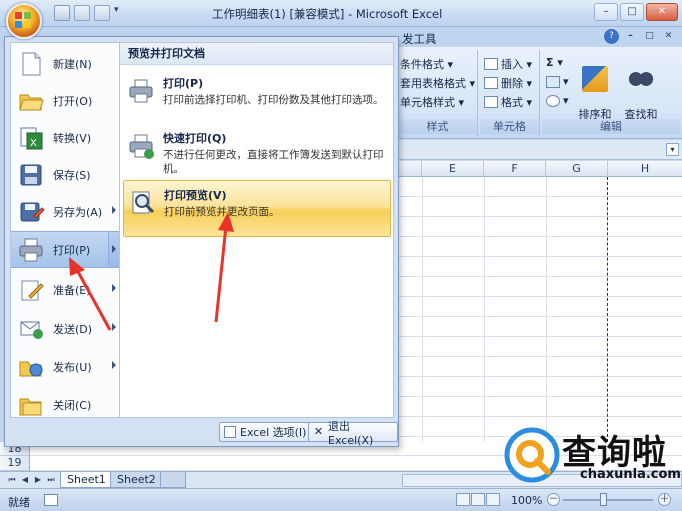 Image resolution: width=682 pixels, height=511 pixels. I want to click on menu-item-publish: 发布(U), so click(66, 366).